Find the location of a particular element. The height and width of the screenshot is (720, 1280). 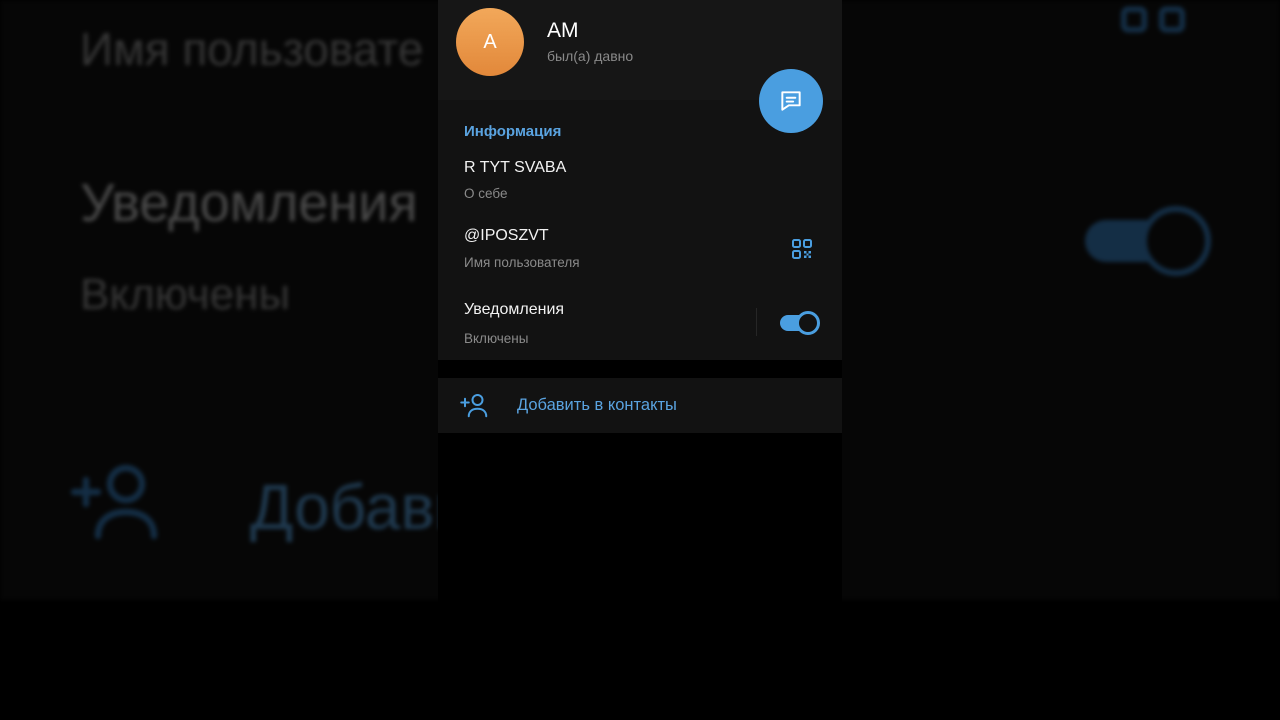

bio-label: О себе is located at coordinates (486, 193).